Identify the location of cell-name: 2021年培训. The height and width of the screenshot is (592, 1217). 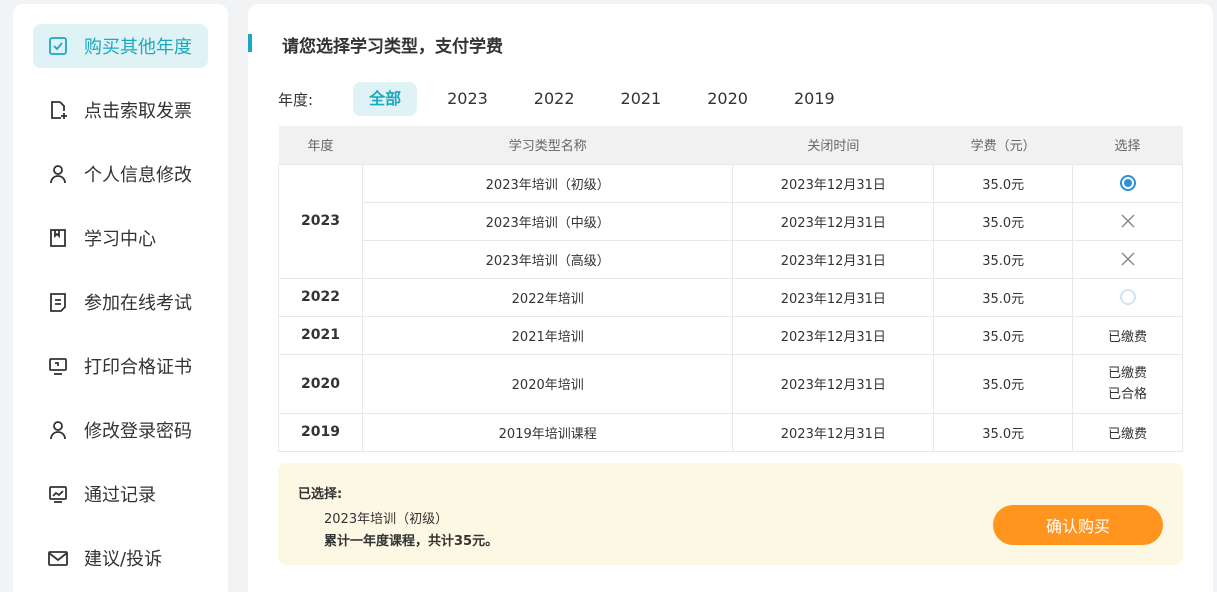
(547, 335).